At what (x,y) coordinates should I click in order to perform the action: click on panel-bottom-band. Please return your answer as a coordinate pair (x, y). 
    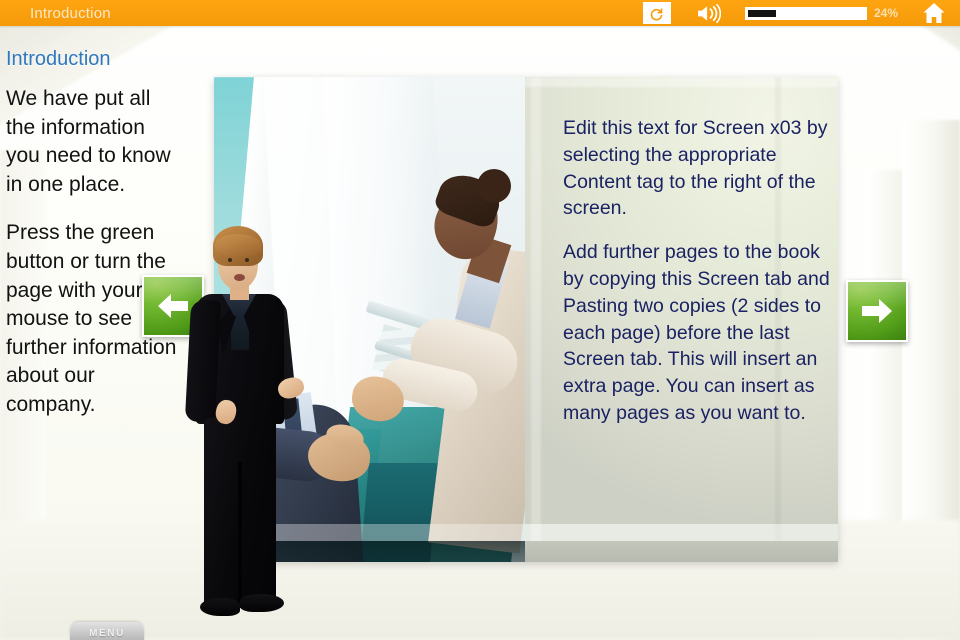
    Looking at the image, I should click on (681, 551).